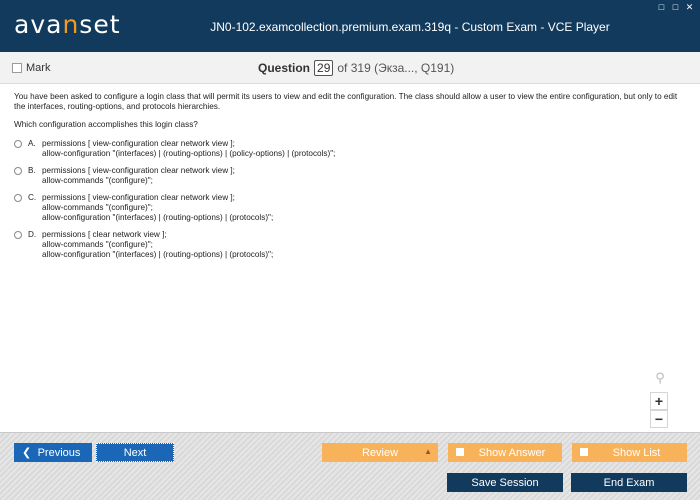  I want to click on question-total: of 319 (Экза..., Q191), so click(396, 68).